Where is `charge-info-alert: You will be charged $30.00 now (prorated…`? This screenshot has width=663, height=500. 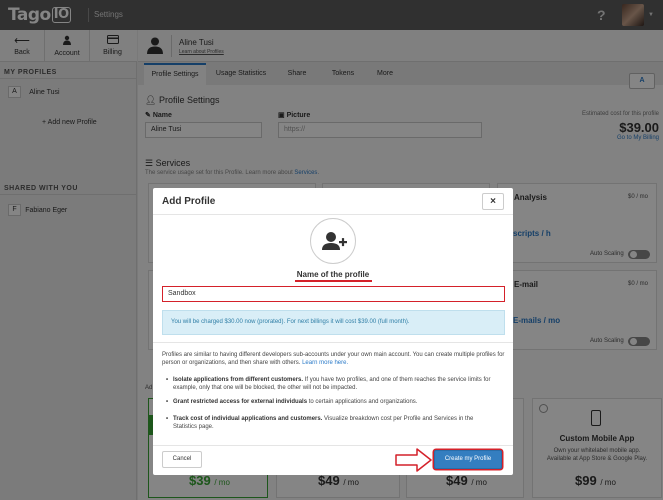
charge-info-alert: You will be charged $30.00 now (prorated… is located at coordinates (333, 322).